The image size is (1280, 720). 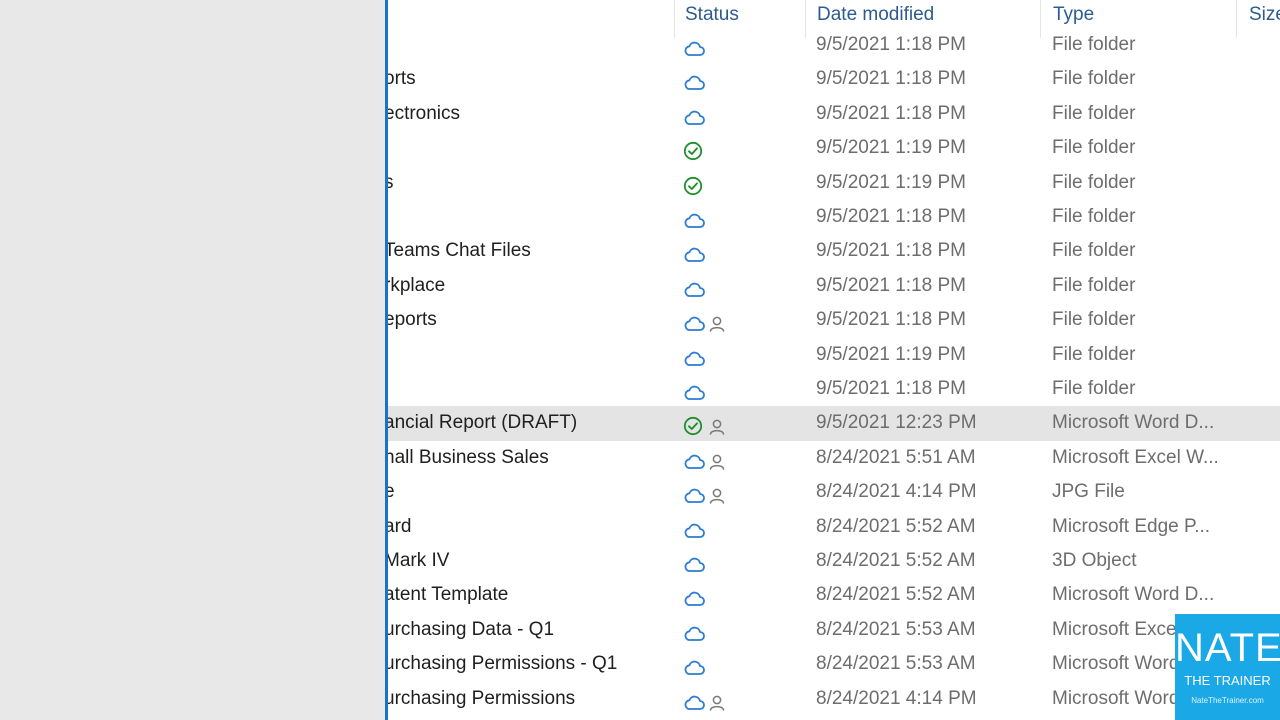 What do you see at coordinates (526, 320) in the screenshot?
I see `file-name: eports` at bounding box center [526, 320].